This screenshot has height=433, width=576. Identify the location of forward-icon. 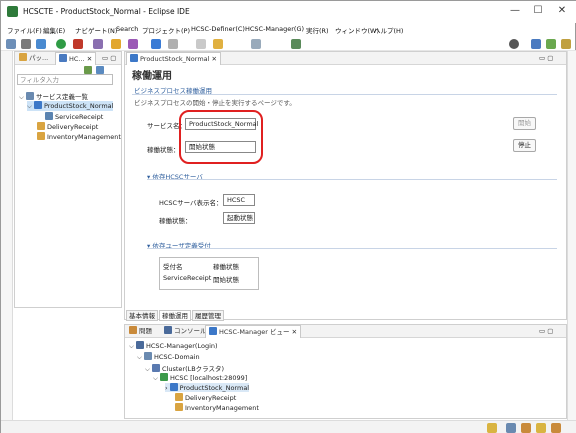
(218, 44).